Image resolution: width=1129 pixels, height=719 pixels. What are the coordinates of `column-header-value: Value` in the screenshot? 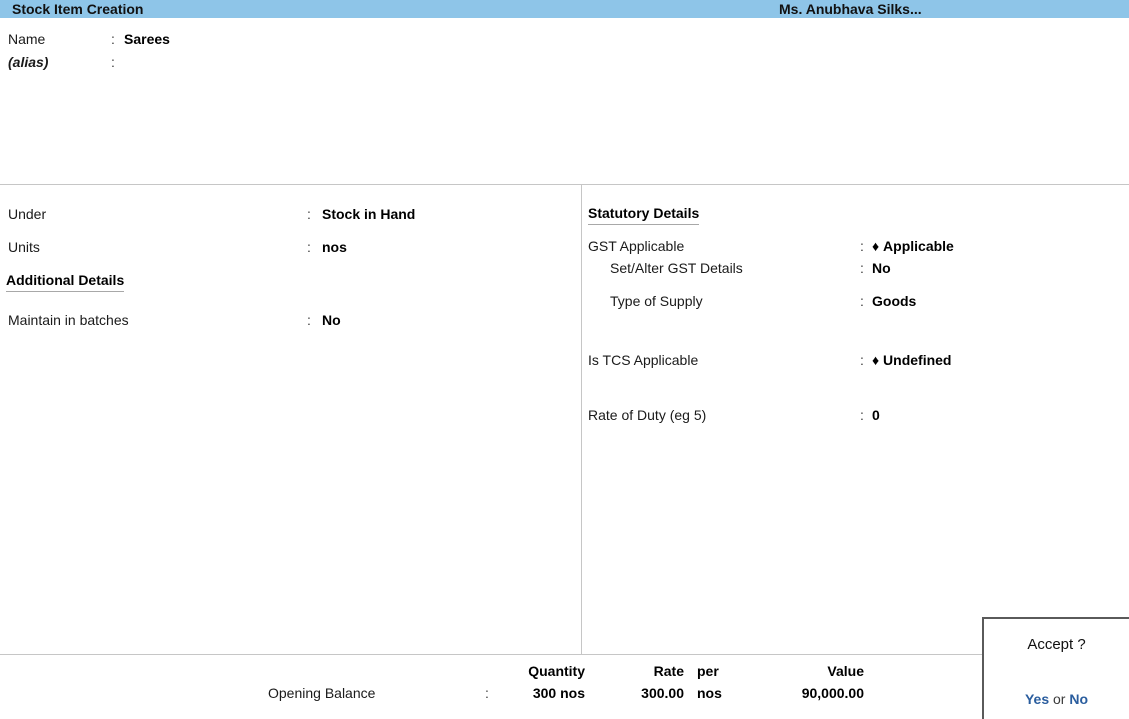 It's located at (845, 671).